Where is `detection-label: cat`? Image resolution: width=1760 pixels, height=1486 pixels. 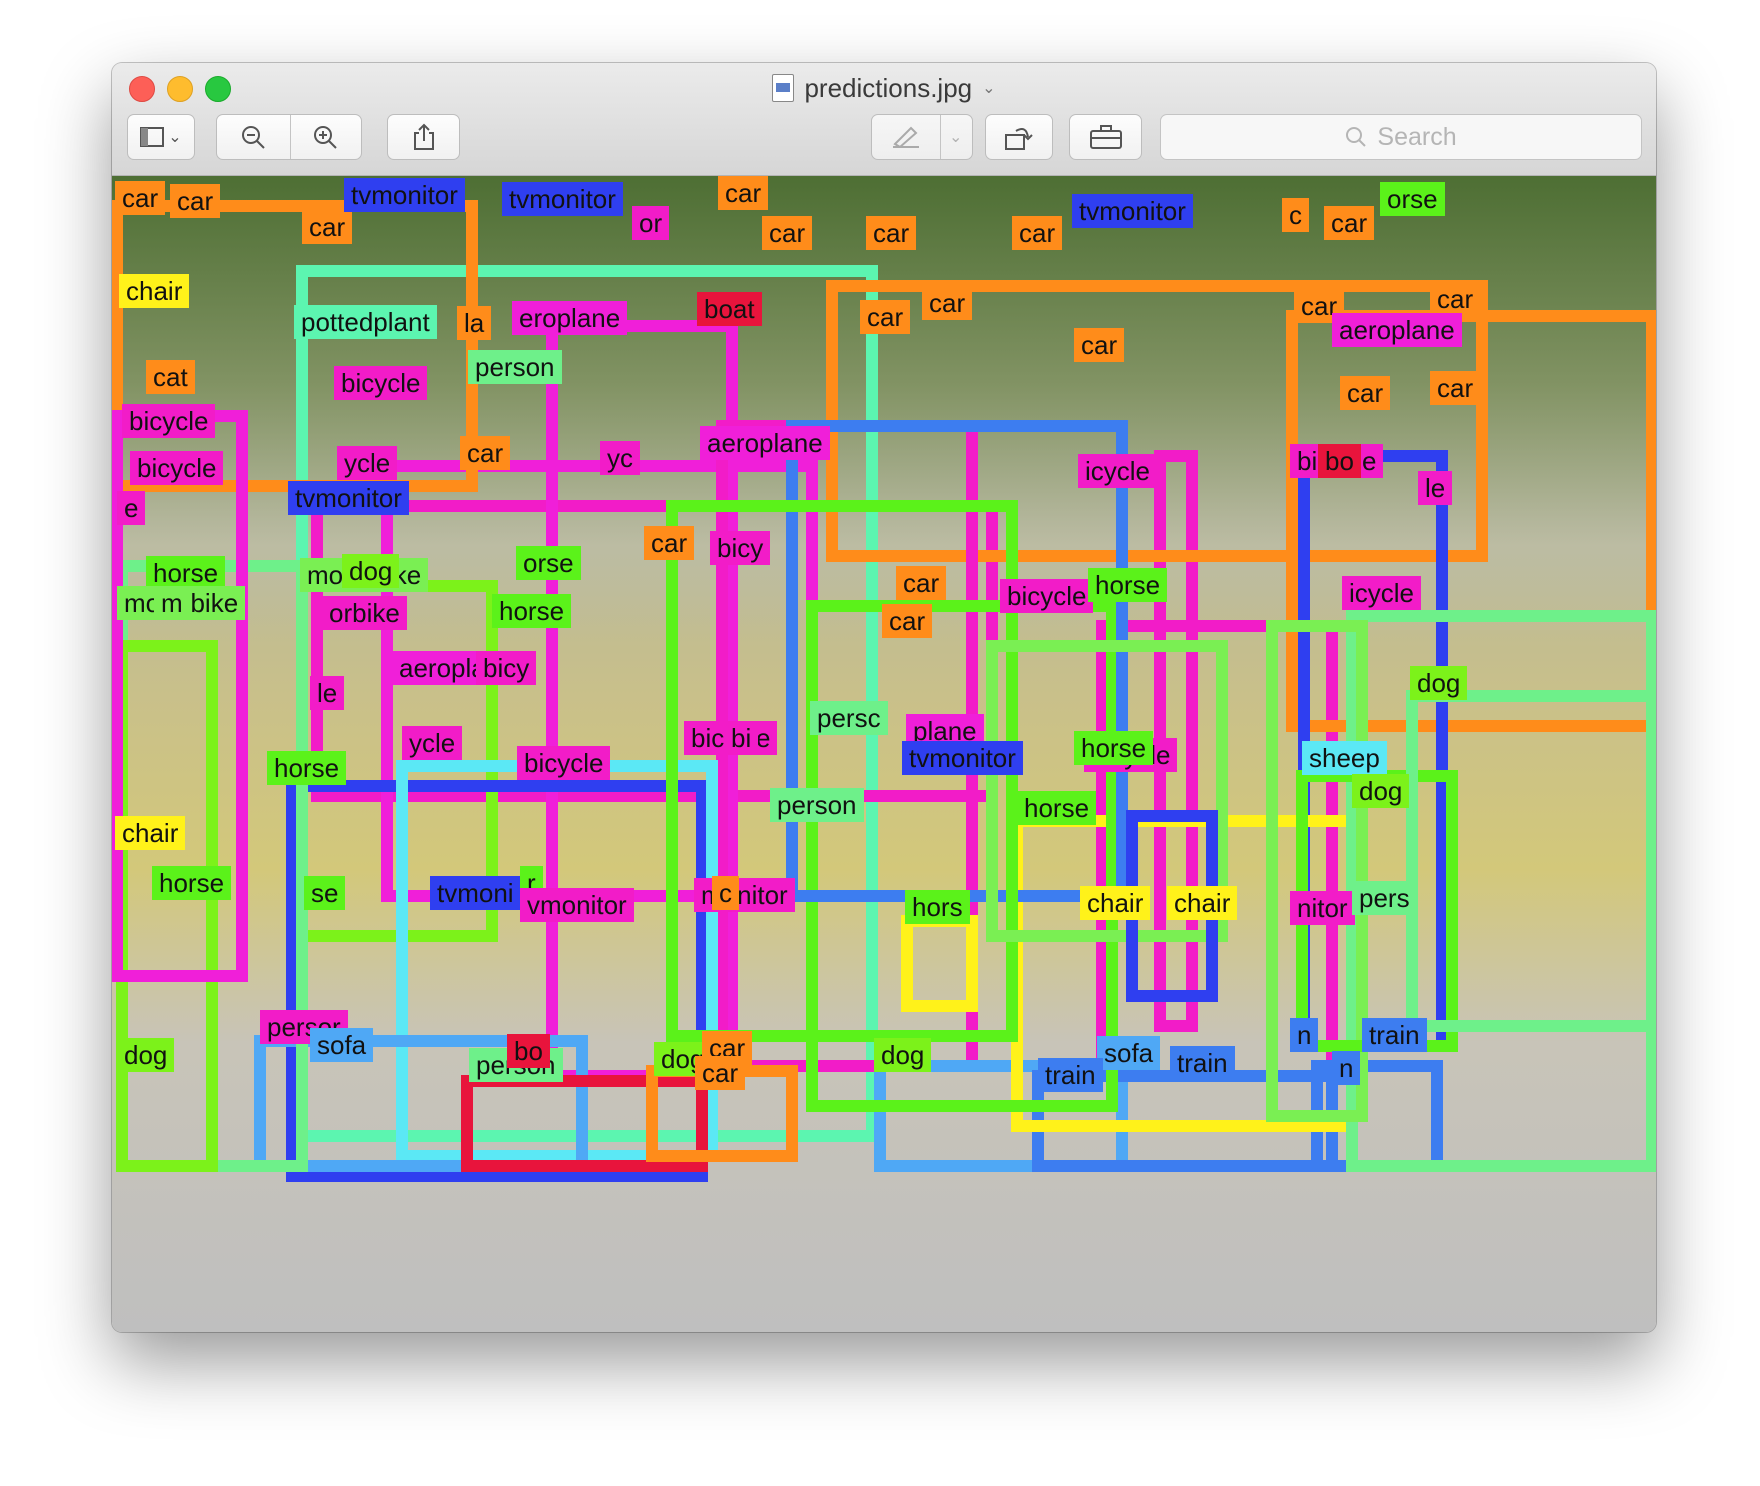 detection-label: cat is located at coordinates (170, 377).